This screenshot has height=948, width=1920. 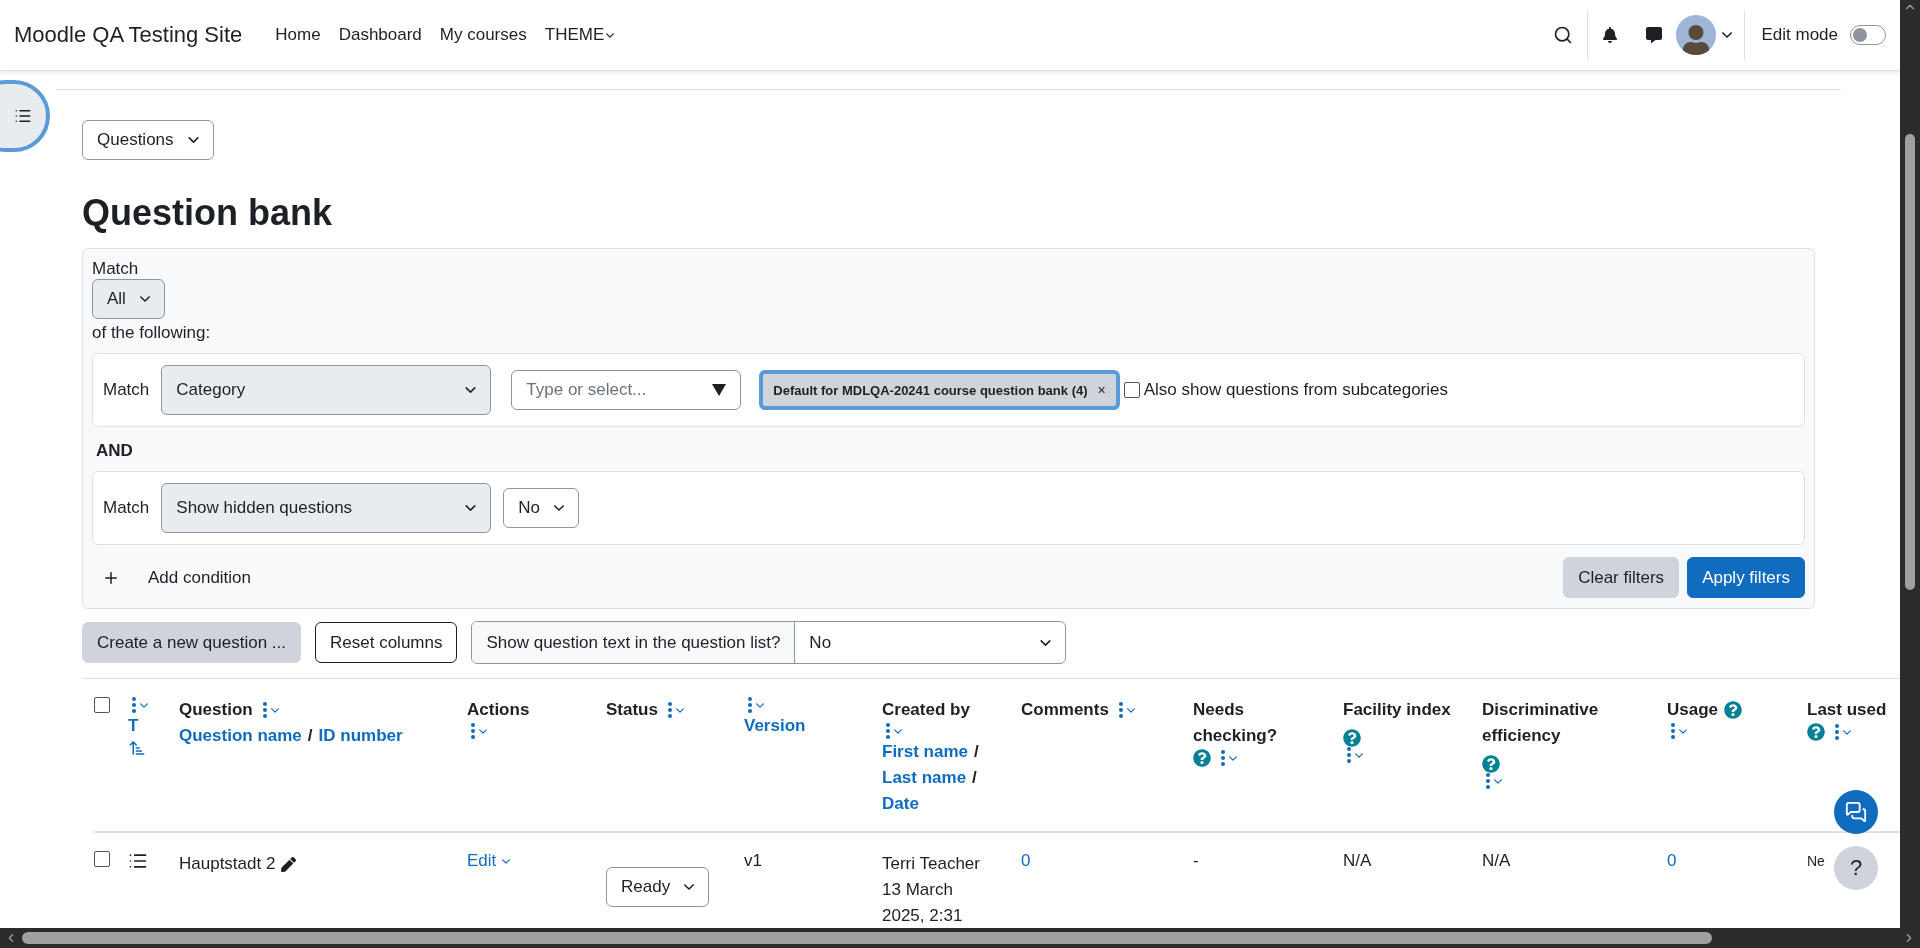 I want to click on nav-link: THEME, so click(x=579, y=35).